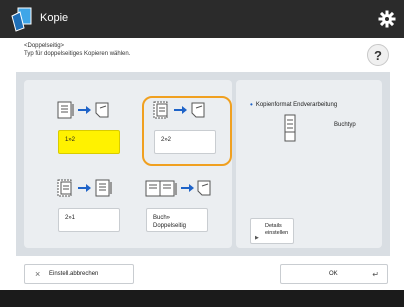  I want to click on option-2-to-1-button: 2»1, so click(89, 220).